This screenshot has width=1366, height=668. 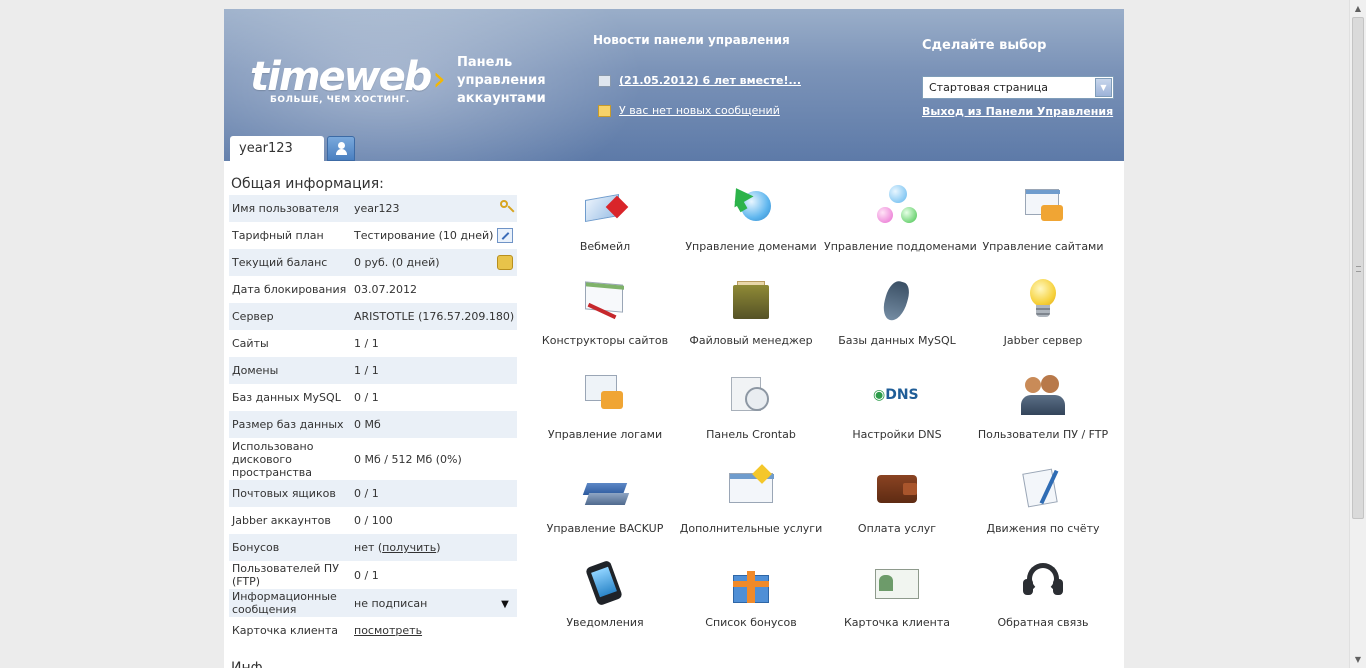 I want to click on timeweb-logo: timeweb› БОЛЬШЕ, ЧЕМ ХОСТИНГ., so click(x=348, y=79).